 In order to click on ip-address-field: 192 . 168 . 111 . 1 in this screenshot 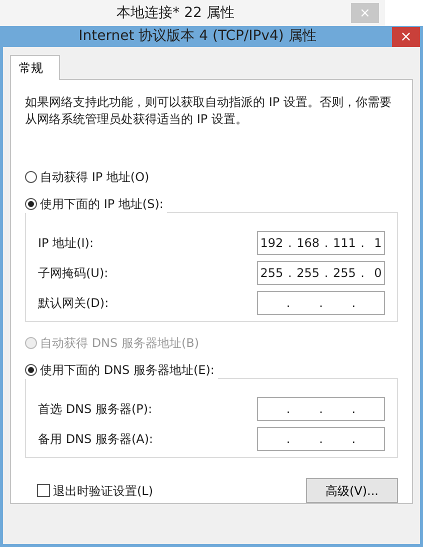, I will do `click(321, 243)`.